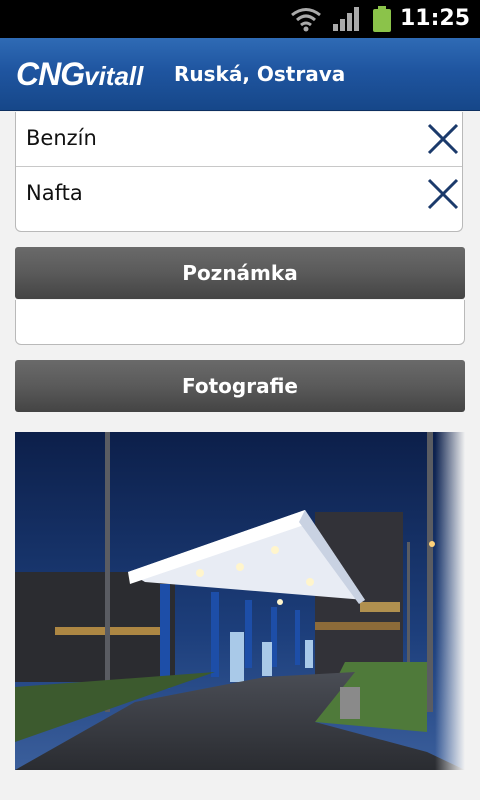  I want to click on logo-text-vitall: vitall, so click(114, 76).